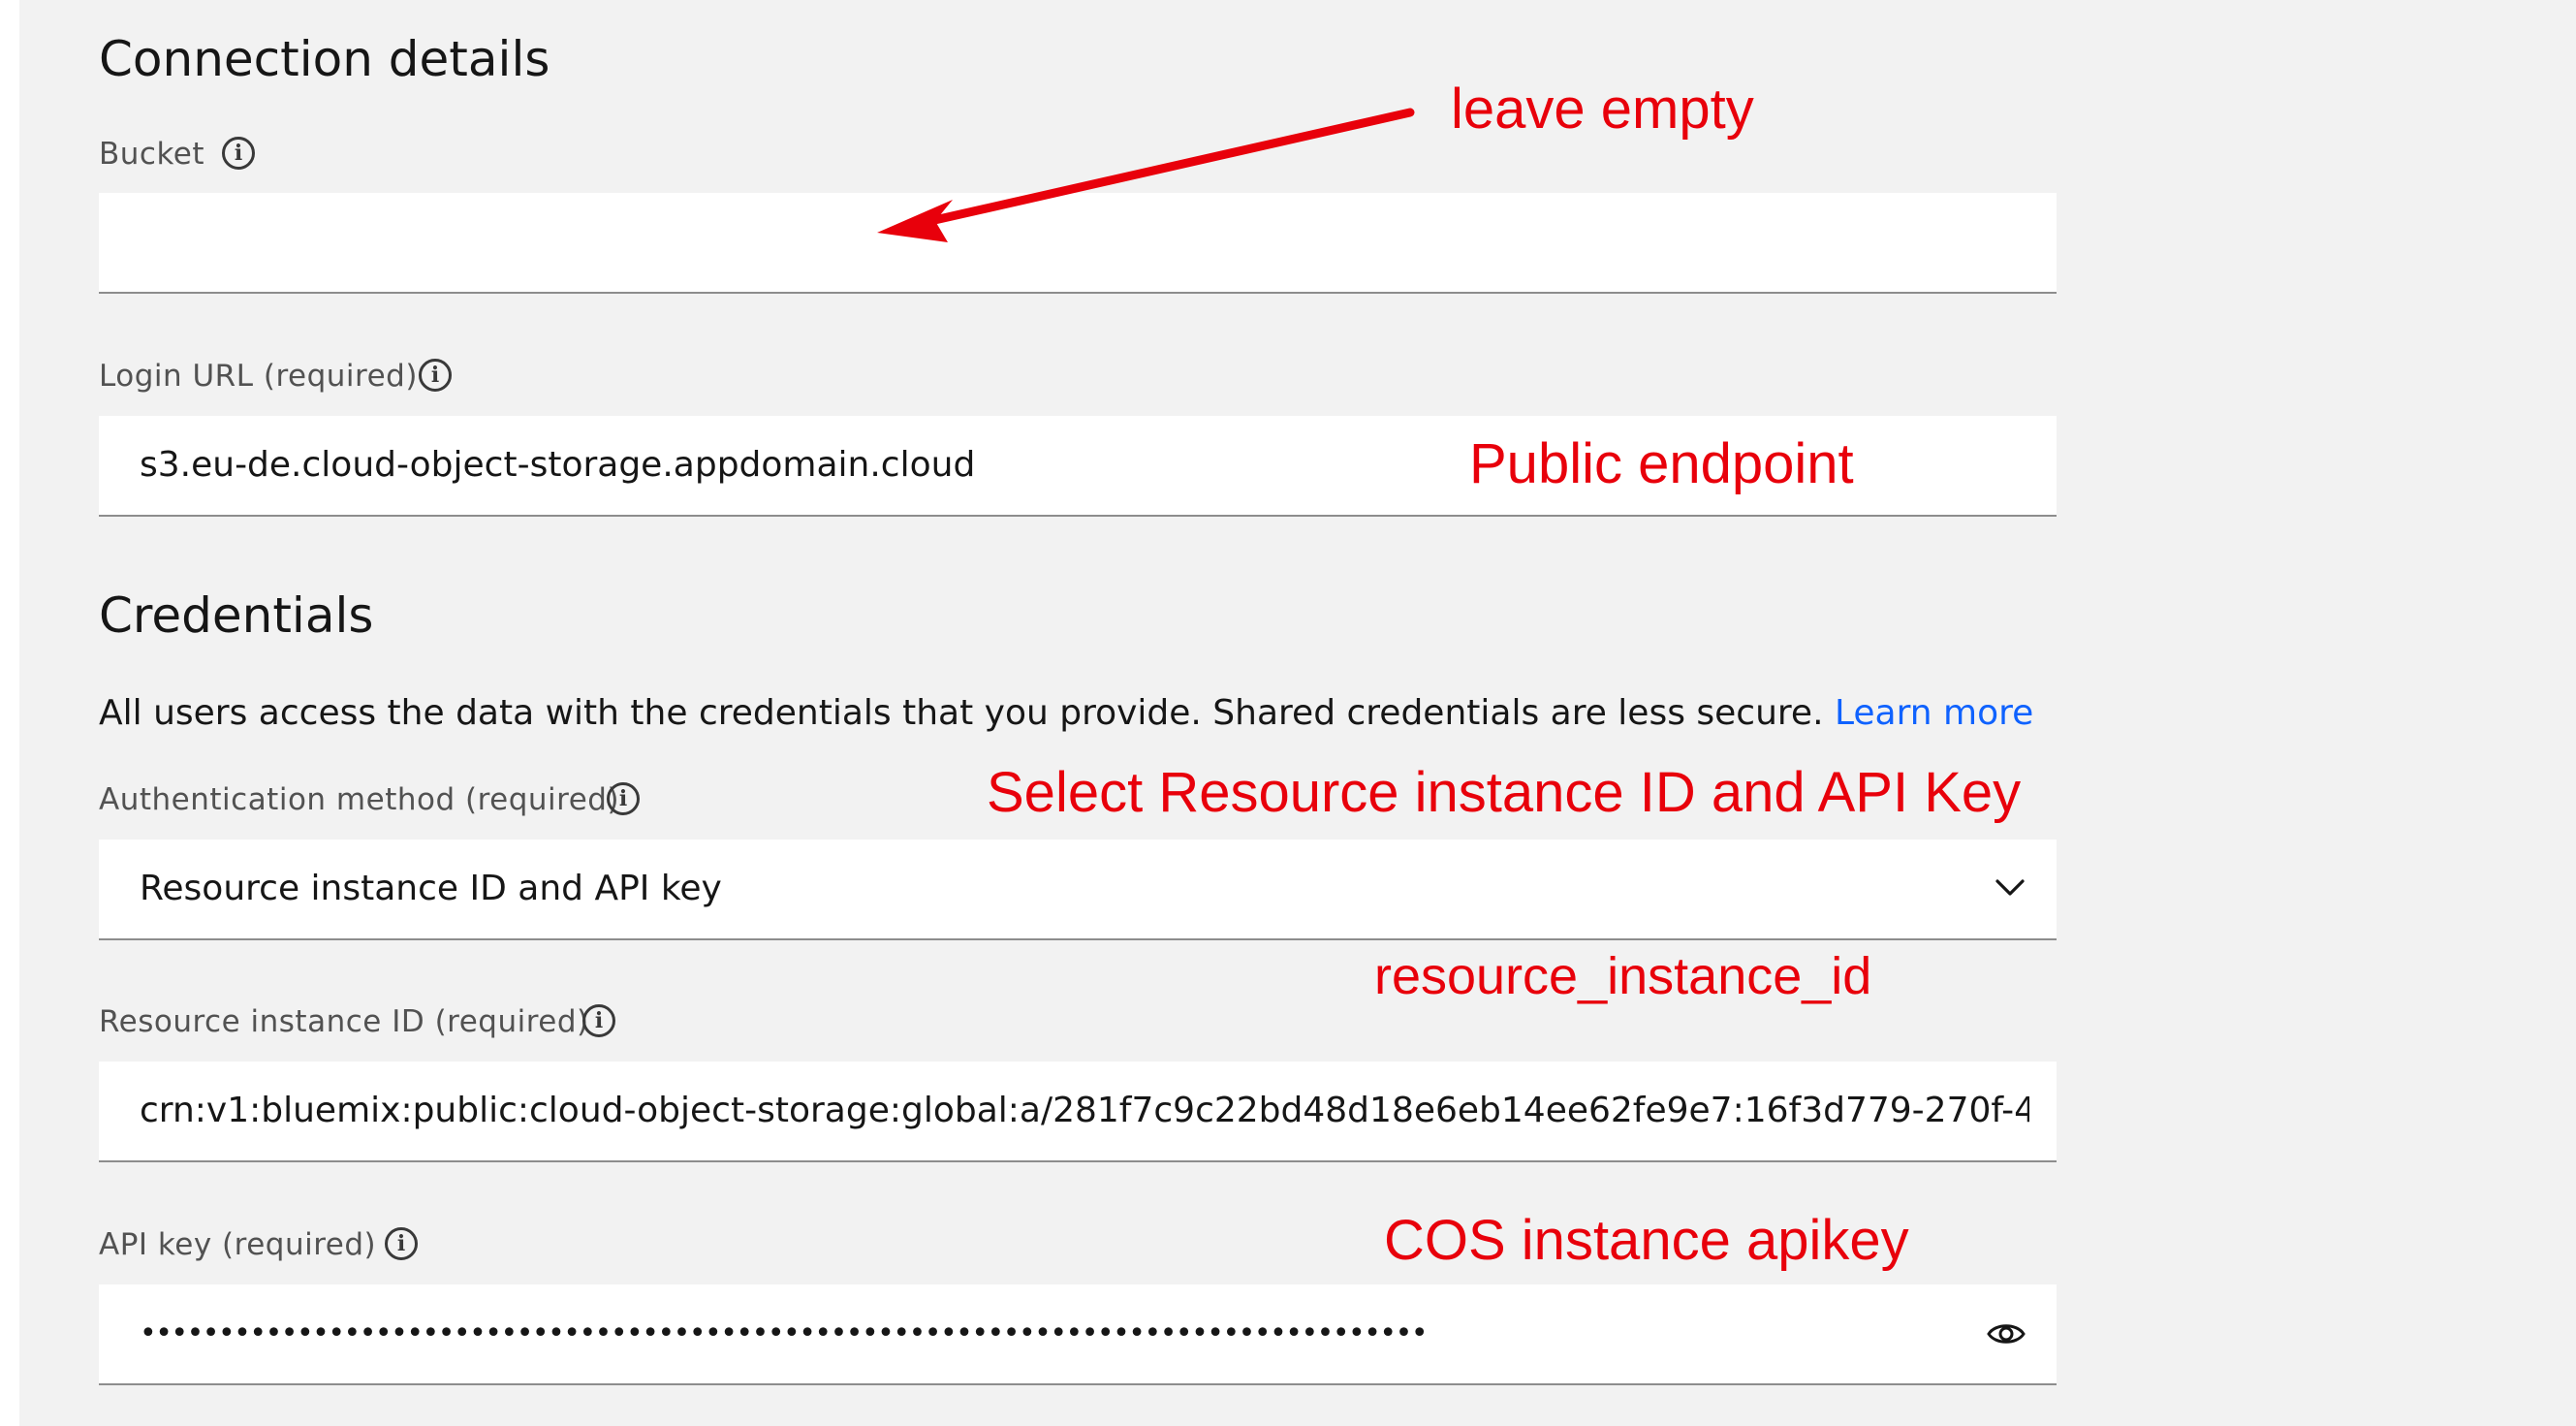 Image resolution: width=2576 pixels, height=1426 pixels. Describe the element at coordinates (262, 1022) in the screenshot. I see `resource-instance-id-label-text: Resource instance ID` at that location.